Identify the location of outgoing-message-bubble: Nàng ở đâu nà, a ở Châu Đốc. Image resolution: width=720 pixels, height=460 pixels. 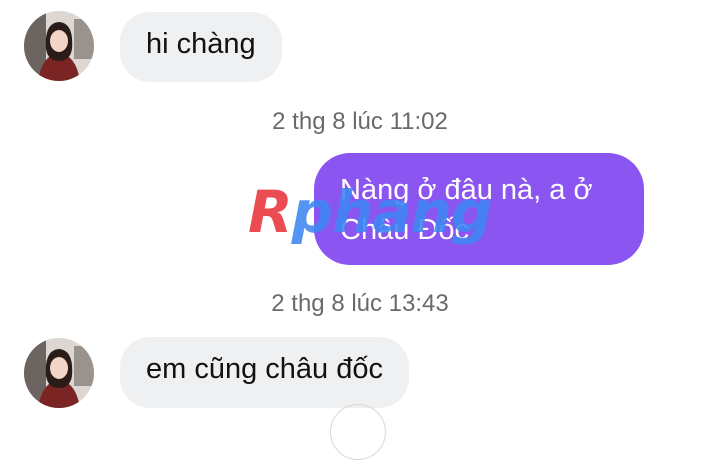
(479, 209).